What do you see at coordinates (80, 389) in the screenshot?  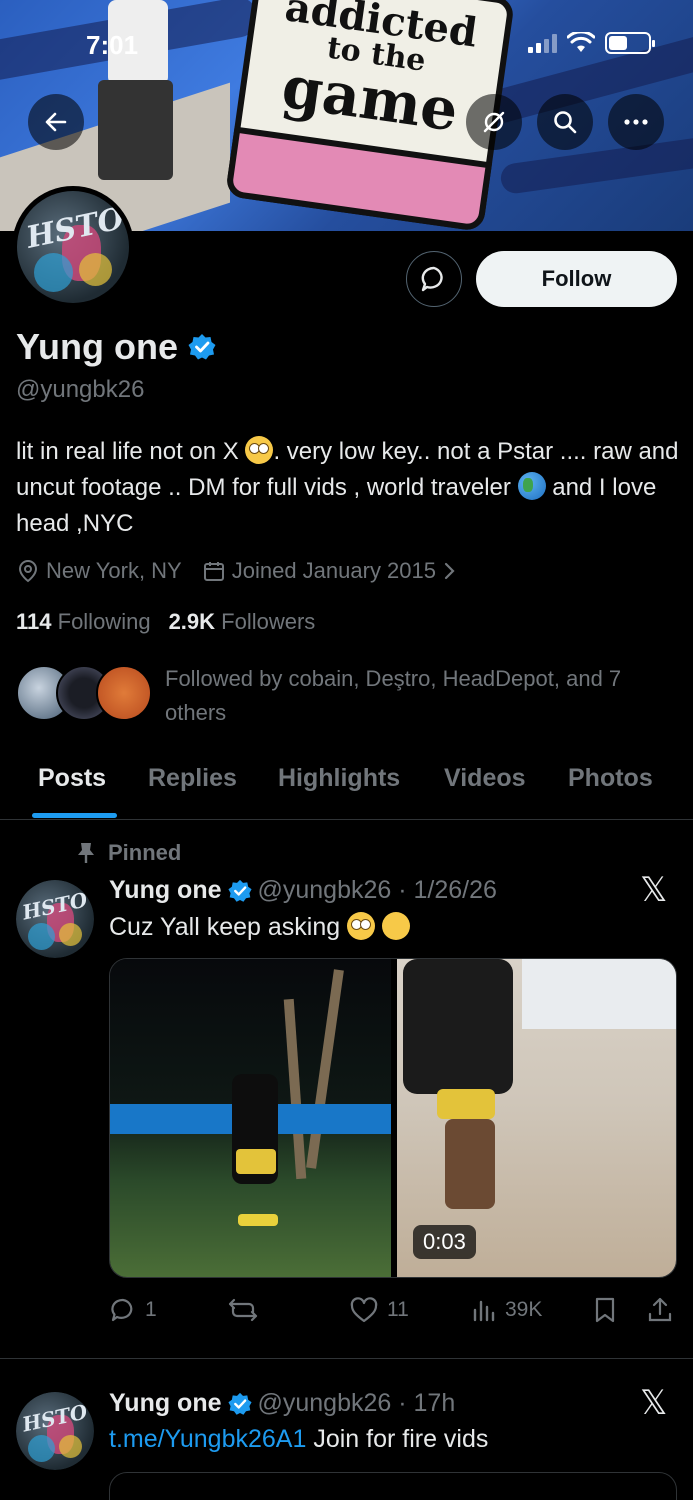 I see `profile-handle: @yungbk26` at bounding box center [80, 389].